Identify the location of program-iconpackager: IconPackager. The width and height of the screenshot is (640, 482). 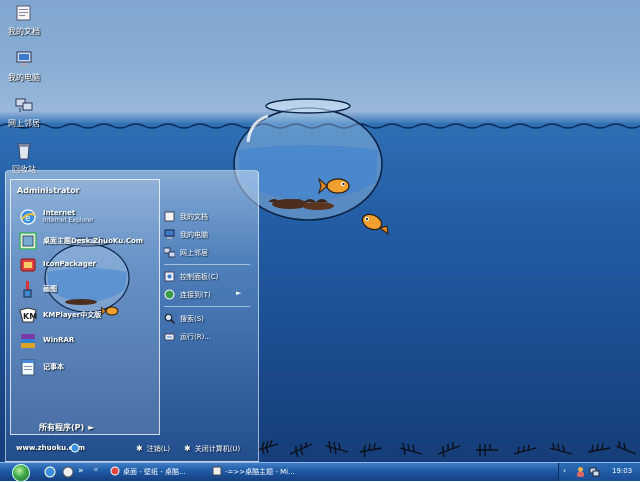
(89, 265).